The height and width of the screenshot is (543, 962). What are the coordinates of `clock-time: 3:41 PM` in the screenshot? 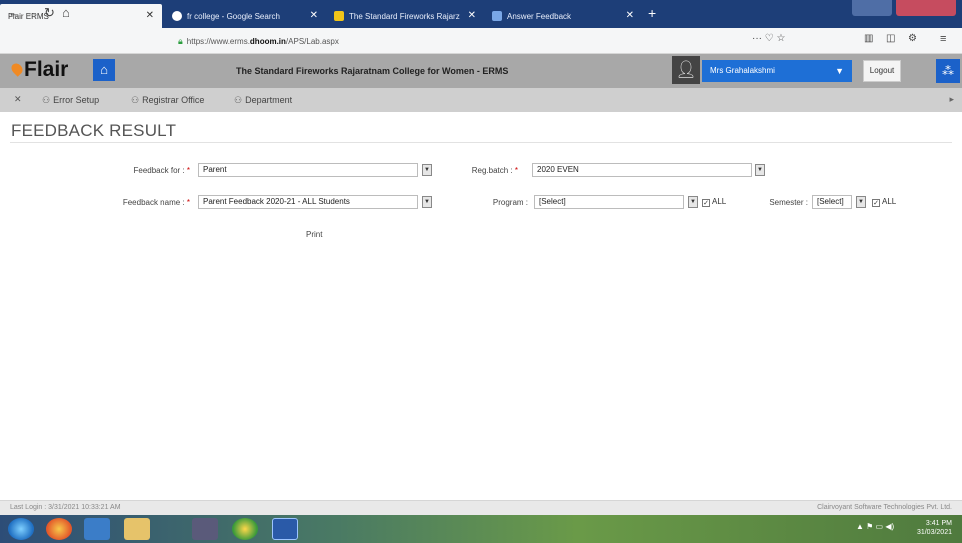 It's located at (938, 523).